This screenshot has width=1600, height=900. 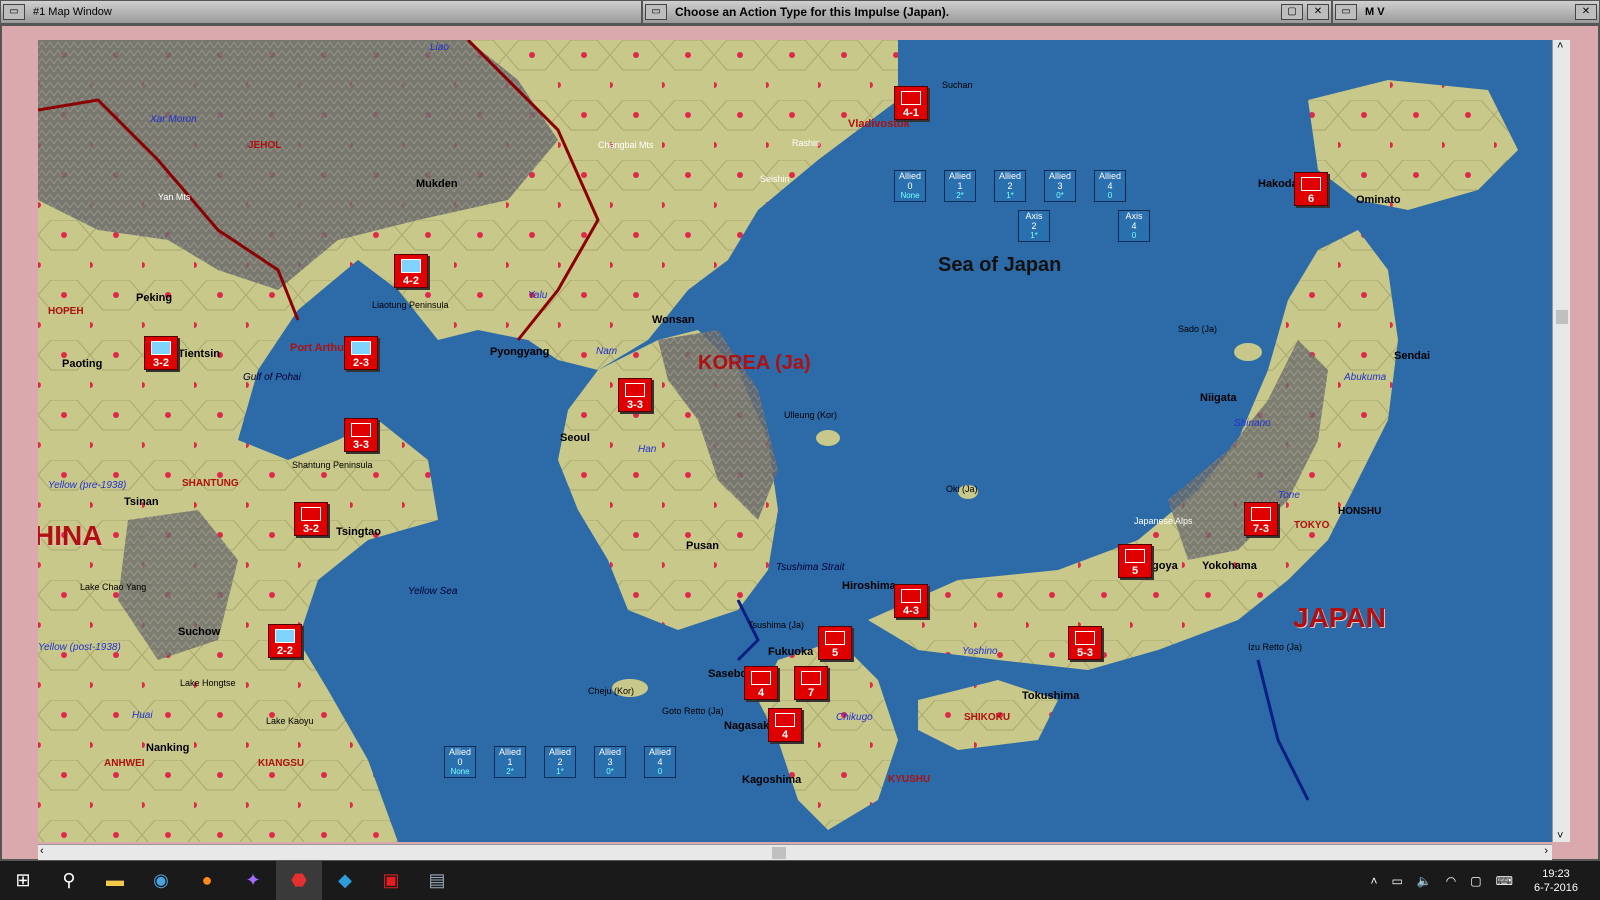 I want to click on terrain-label: Suchan, so click(x=957, y=85).